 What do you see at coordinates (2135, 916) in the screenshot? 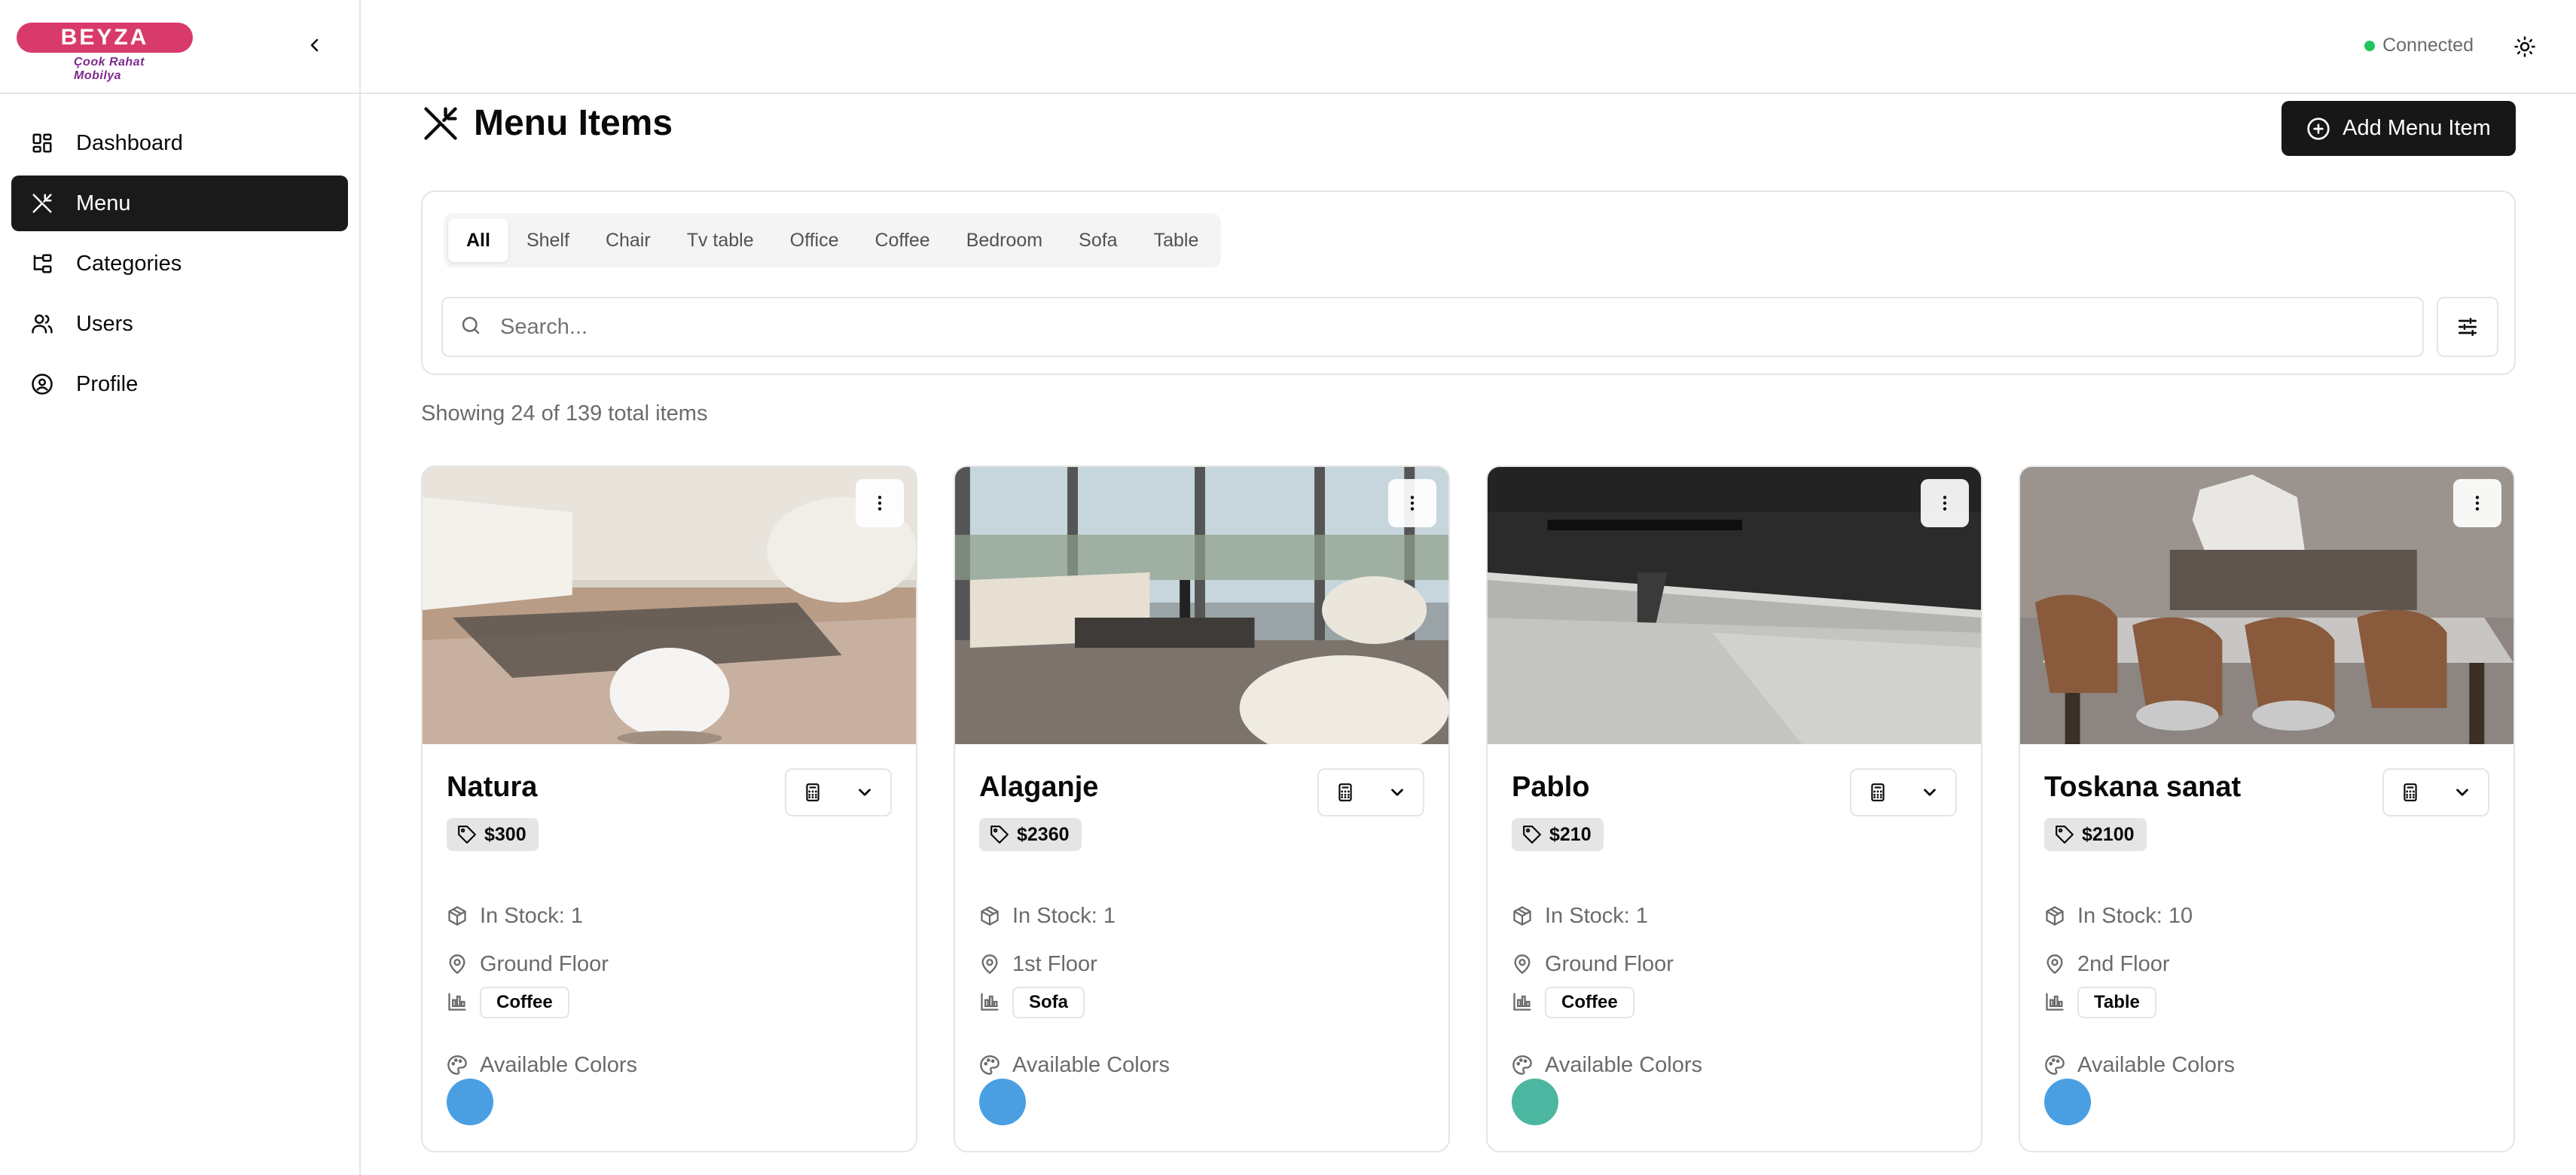
I see `stock-text: In Stock: 10` at bounding box center [2135, 916].